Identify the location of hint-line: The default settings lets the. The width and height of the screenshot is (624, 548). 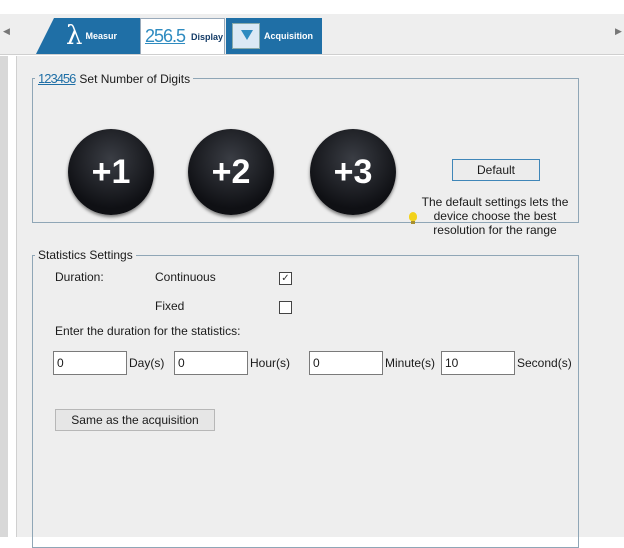
(495, 202).